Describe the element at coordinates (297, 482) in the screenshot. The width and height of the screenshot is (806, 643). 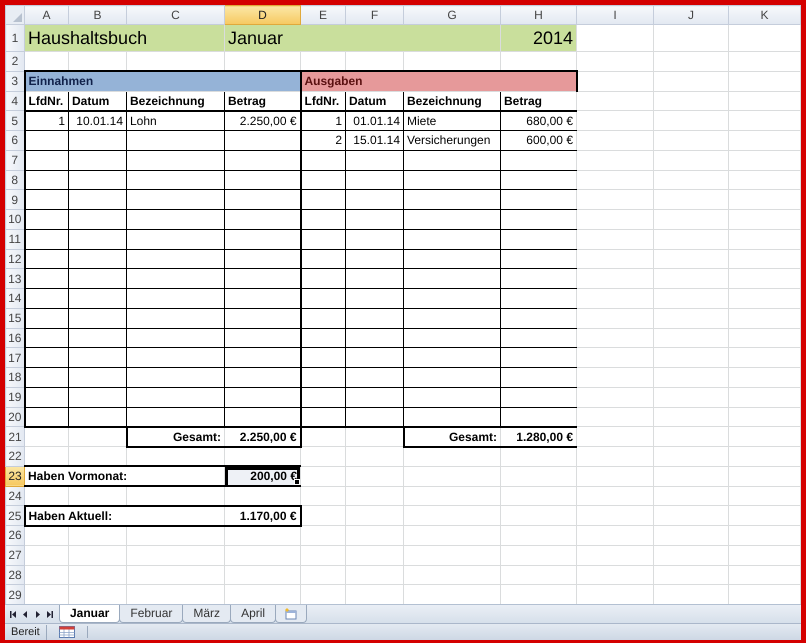
I see `fill-handle` at that location.